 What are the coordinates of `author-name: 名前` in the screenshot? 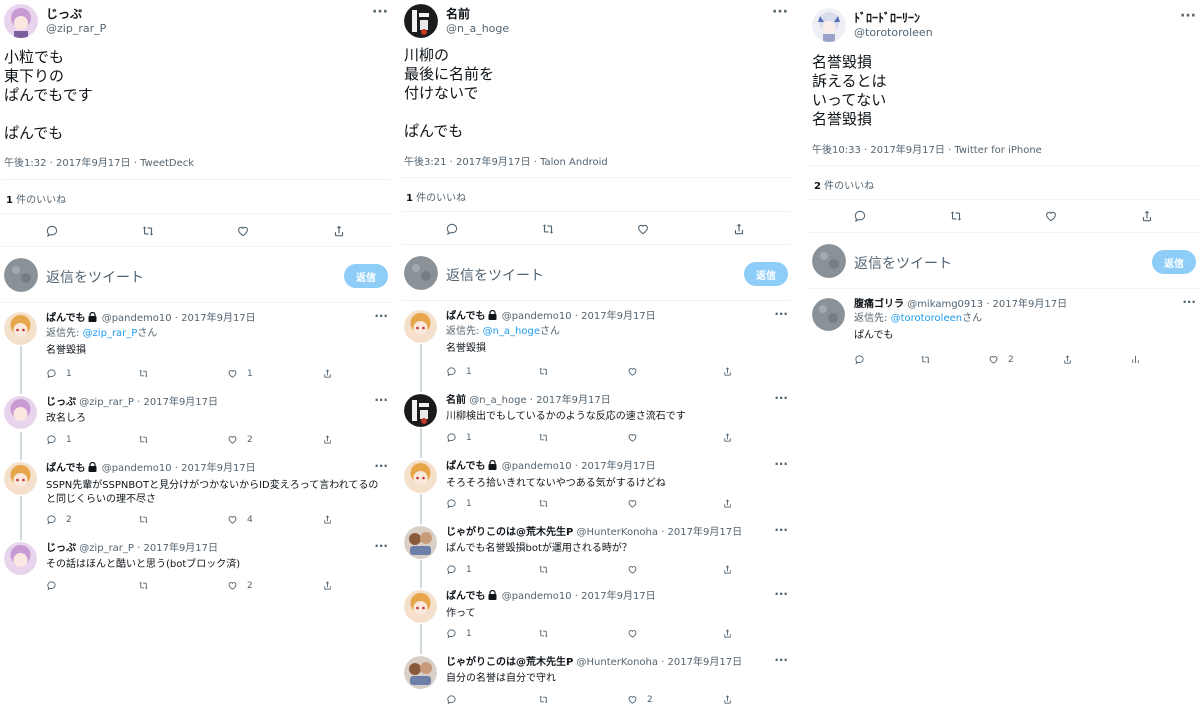 It's located at (456, 400).